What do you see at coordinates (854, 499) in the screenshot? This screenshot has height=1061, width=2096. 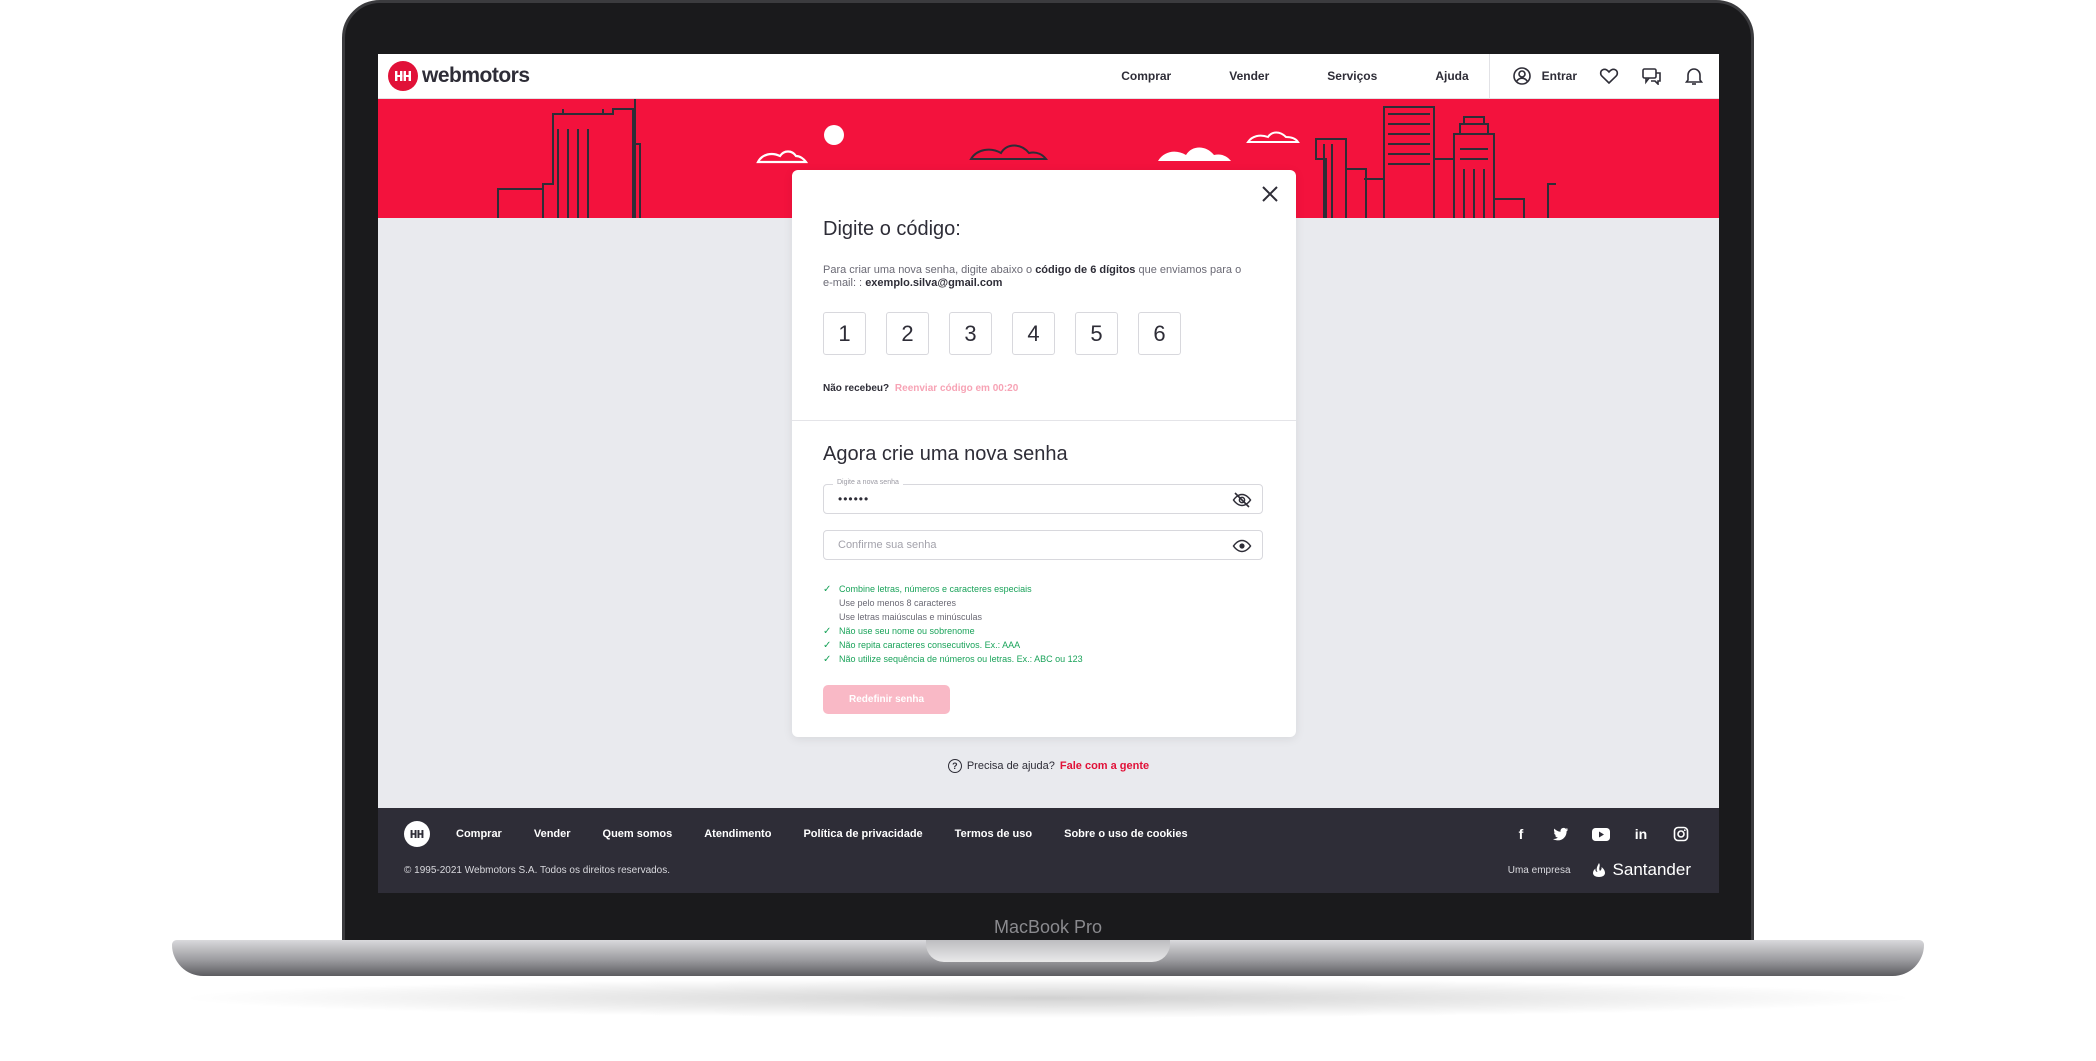 I see `new-password-value: ••••••` at bounding box center [854, 499].